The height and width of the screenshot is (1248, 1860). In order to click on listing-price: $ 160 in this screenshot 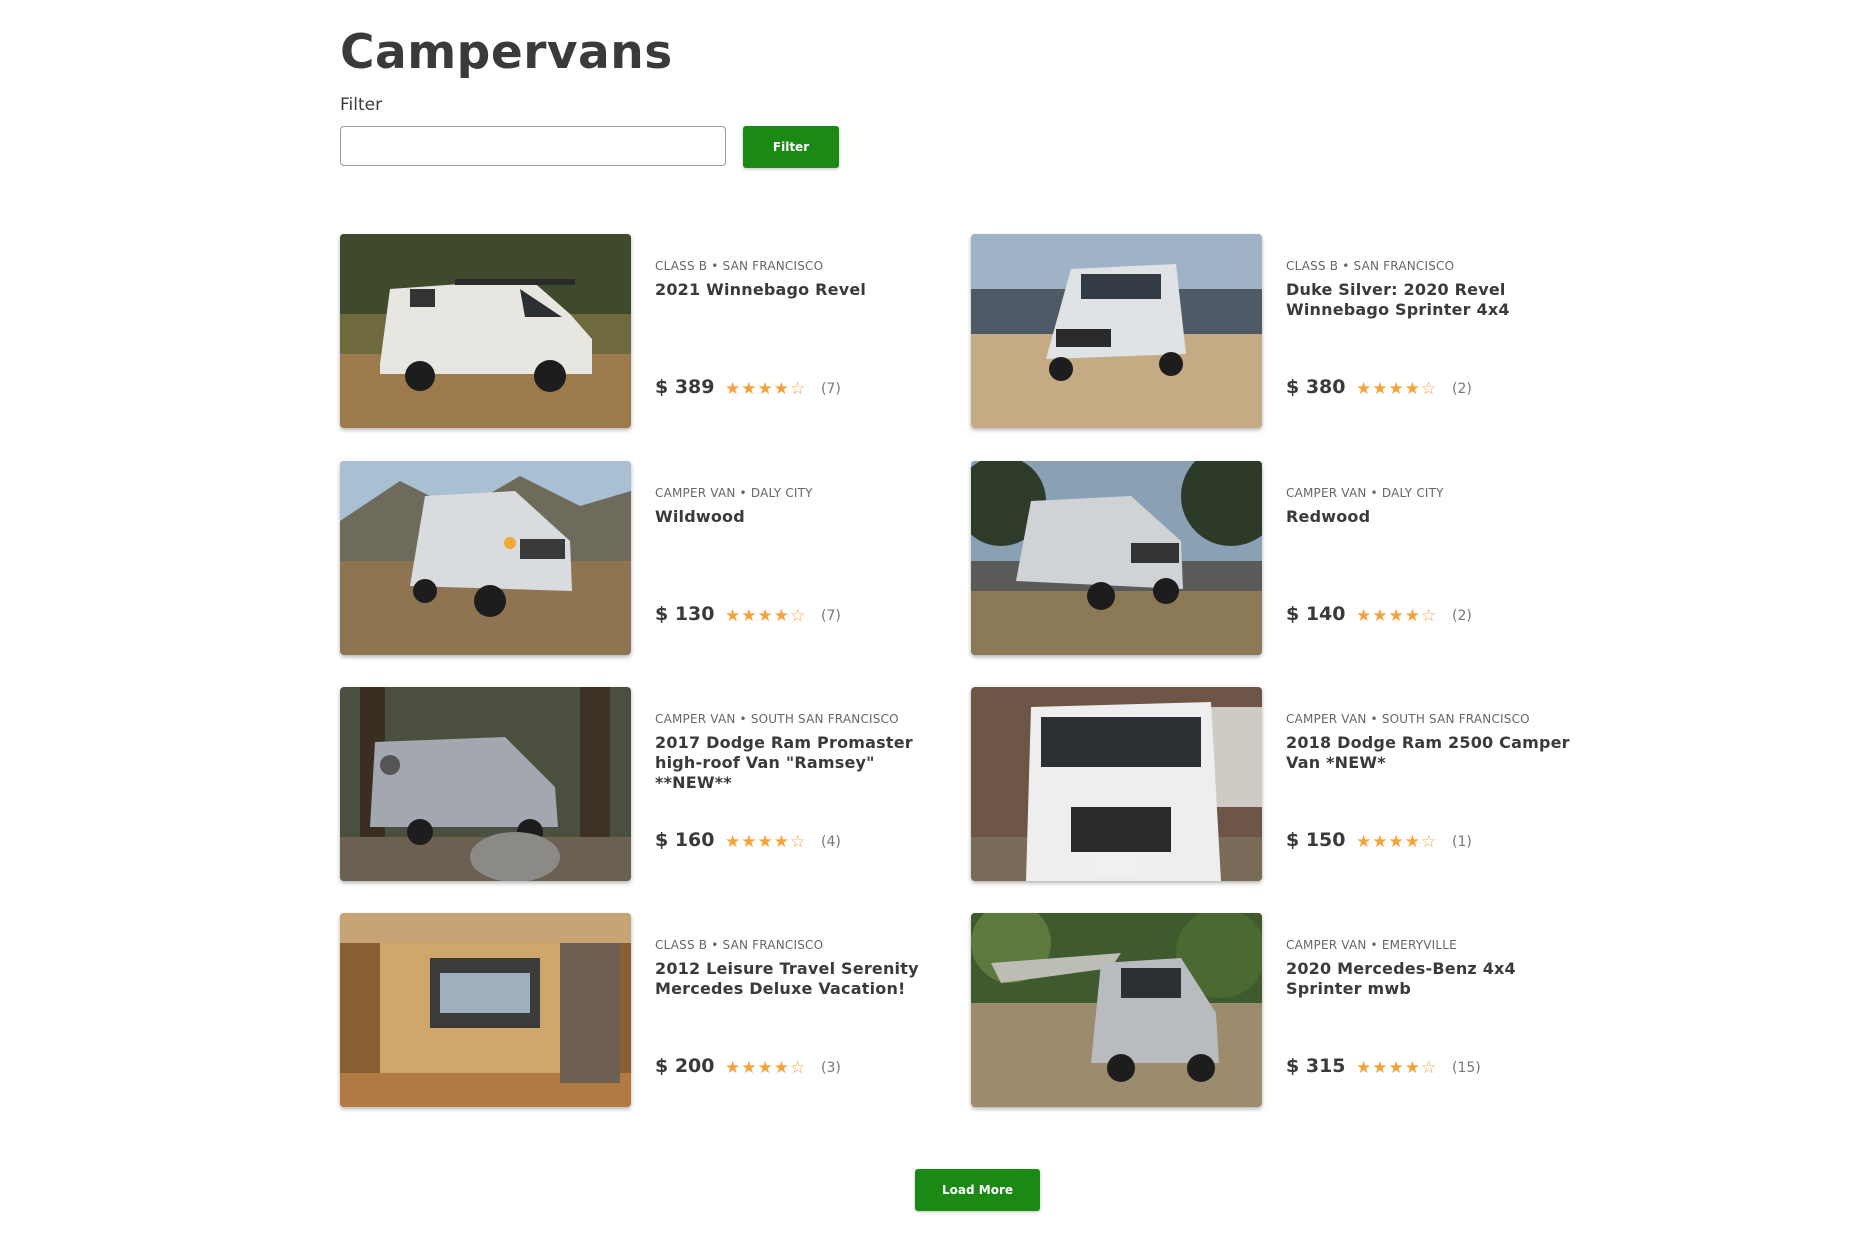, I will do `click(685, 840)`.